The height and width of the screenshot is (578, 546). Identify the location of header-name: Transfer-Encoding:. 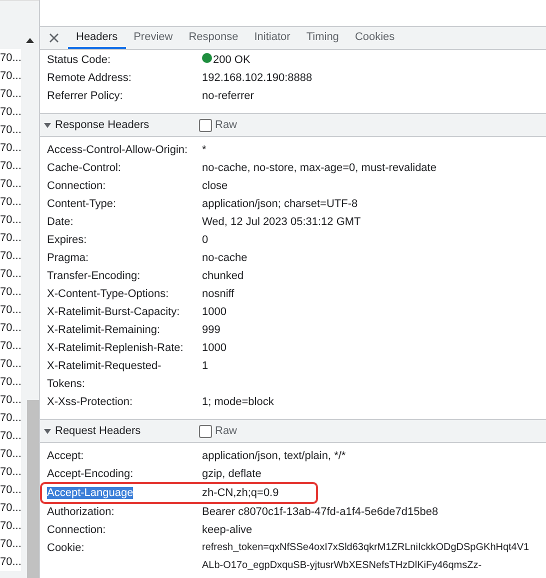
(94, 276).